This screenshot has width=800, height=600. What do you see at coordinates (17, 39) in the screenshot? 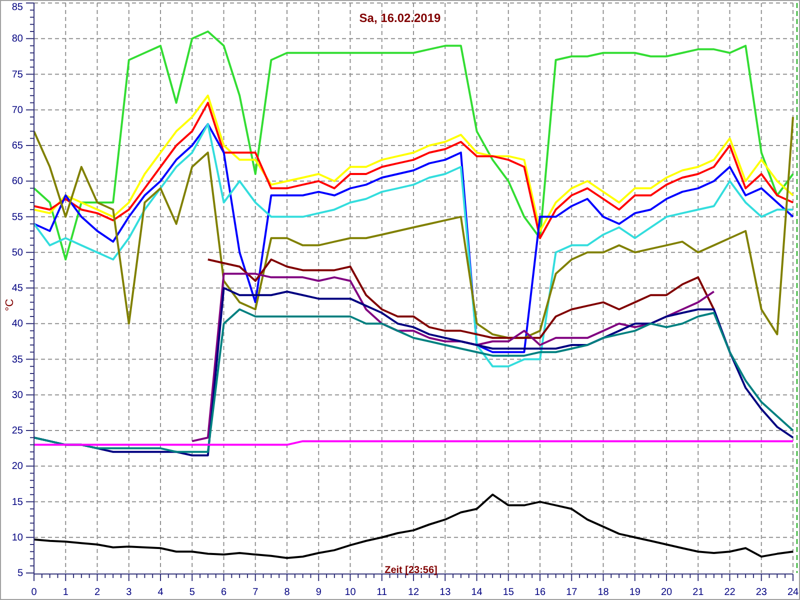
I see `tick-label: 80` at bounding box center [17, 39].